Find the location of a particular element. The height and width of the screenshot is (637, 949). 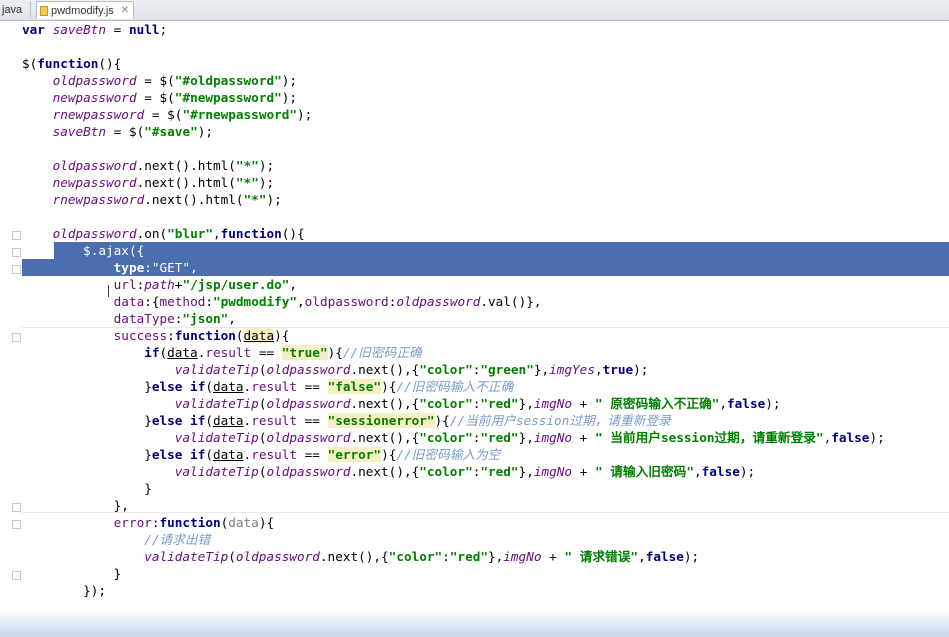

code-line: rnewpassword = $("#rnewpassword"); is located at coordinates (182, 114).